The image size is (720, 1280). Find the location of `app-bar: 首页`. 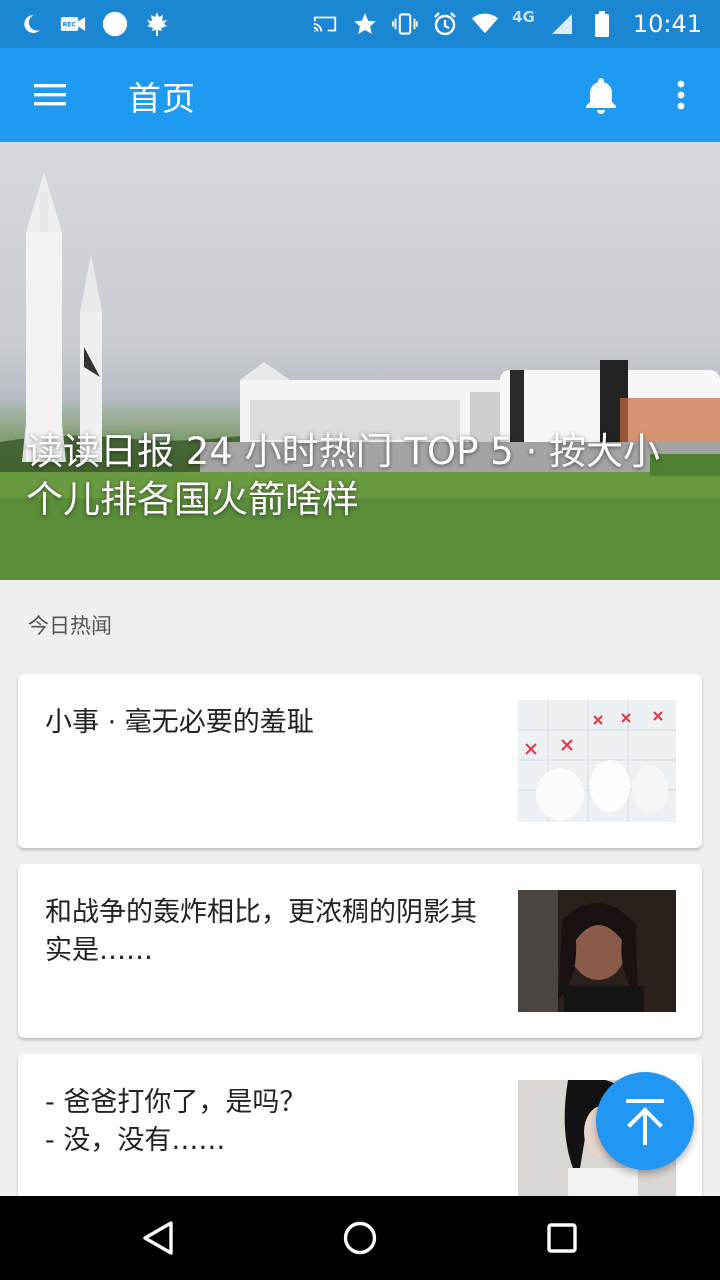

app-bar: 首页 is located at coordinates (360, 95).